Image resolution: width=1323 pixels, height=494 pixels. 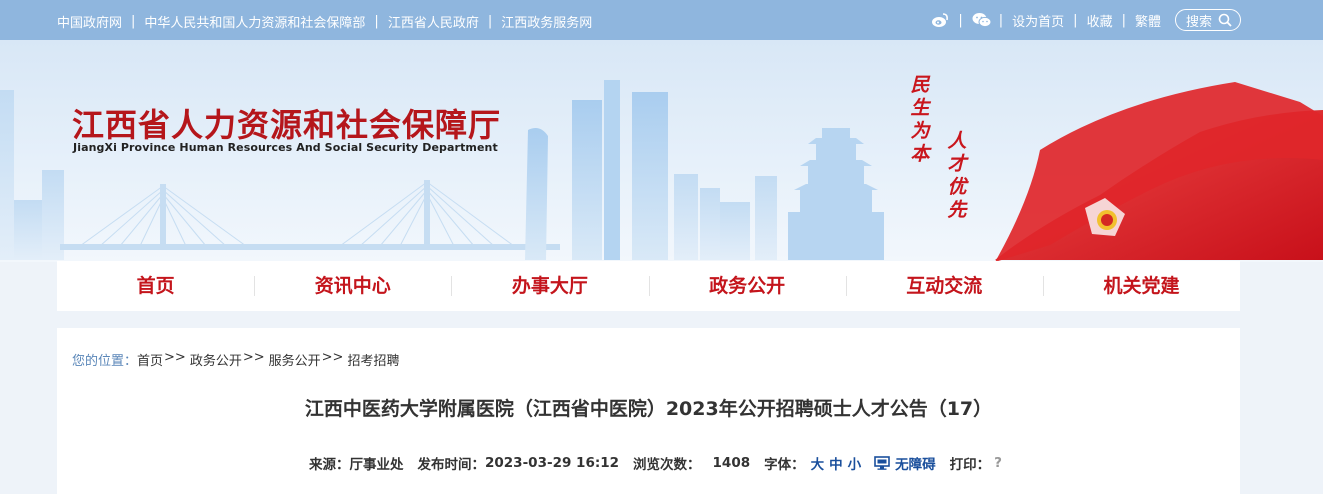 What do you see at coordinates (287, 125) in the screenshot?
I see `site-title: 江西省人力资源和社会保障厅` at bounding box center [287, 125].